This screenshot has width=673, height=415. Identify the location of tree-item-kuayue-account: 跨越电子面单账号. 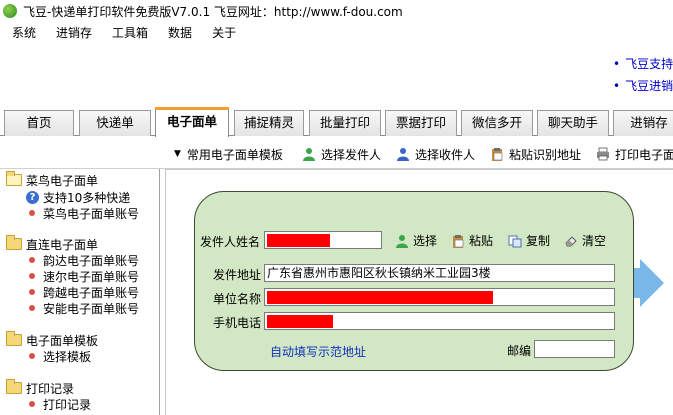
(82, 292).